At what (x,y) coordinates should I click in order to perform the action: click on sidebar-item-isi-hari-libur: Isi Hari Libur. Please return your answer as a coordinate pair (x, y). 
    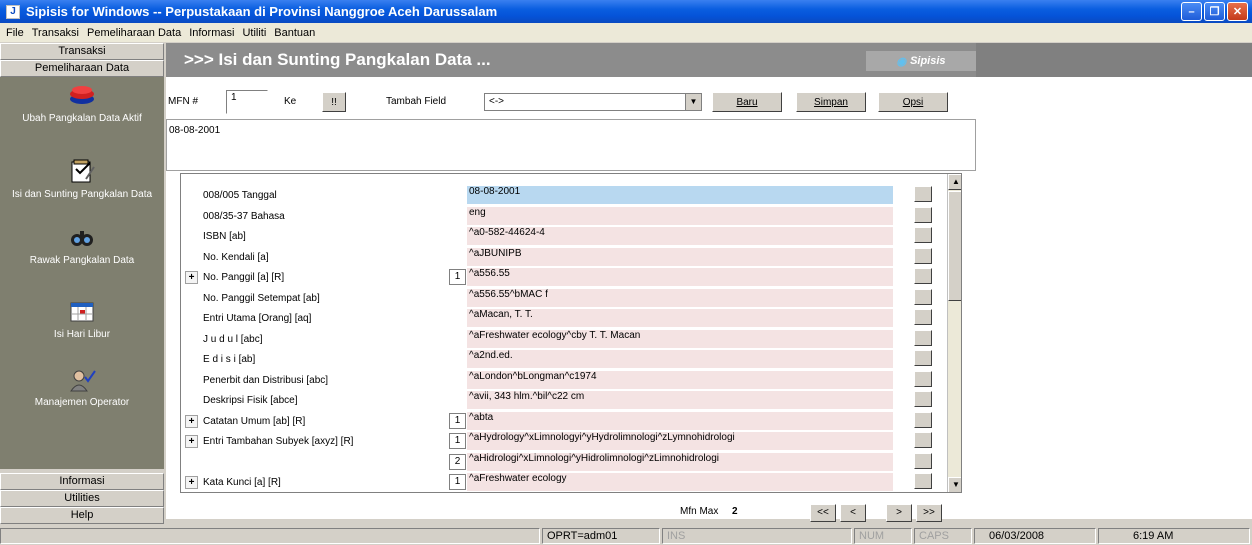
    Looking at the image, I should click on (82, 320).